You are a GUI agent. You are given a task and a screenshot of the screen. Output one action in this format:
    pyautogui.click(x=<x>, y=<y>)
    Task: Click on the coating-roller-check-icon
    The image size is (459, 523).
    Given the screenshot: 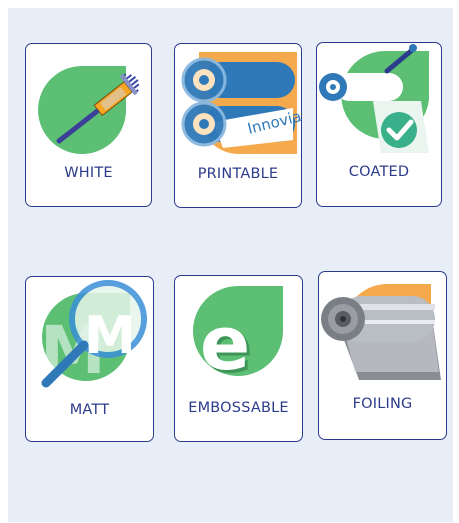 What is the action you would take?
    pyautogui.click(x=374, y=98)
    